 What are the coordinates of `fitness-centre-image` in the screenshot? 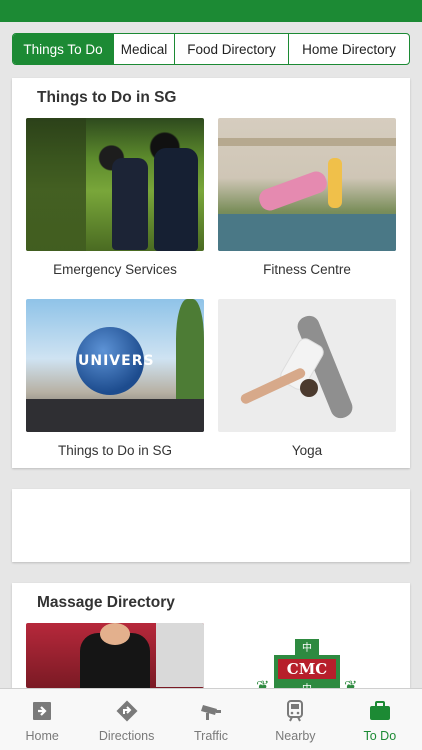 It's located at (307, 184).